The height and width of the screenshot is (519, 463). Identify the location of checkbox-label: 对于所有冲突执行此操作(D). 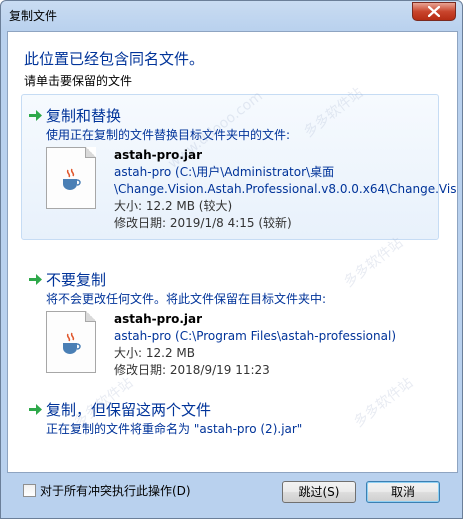
(115, 491).